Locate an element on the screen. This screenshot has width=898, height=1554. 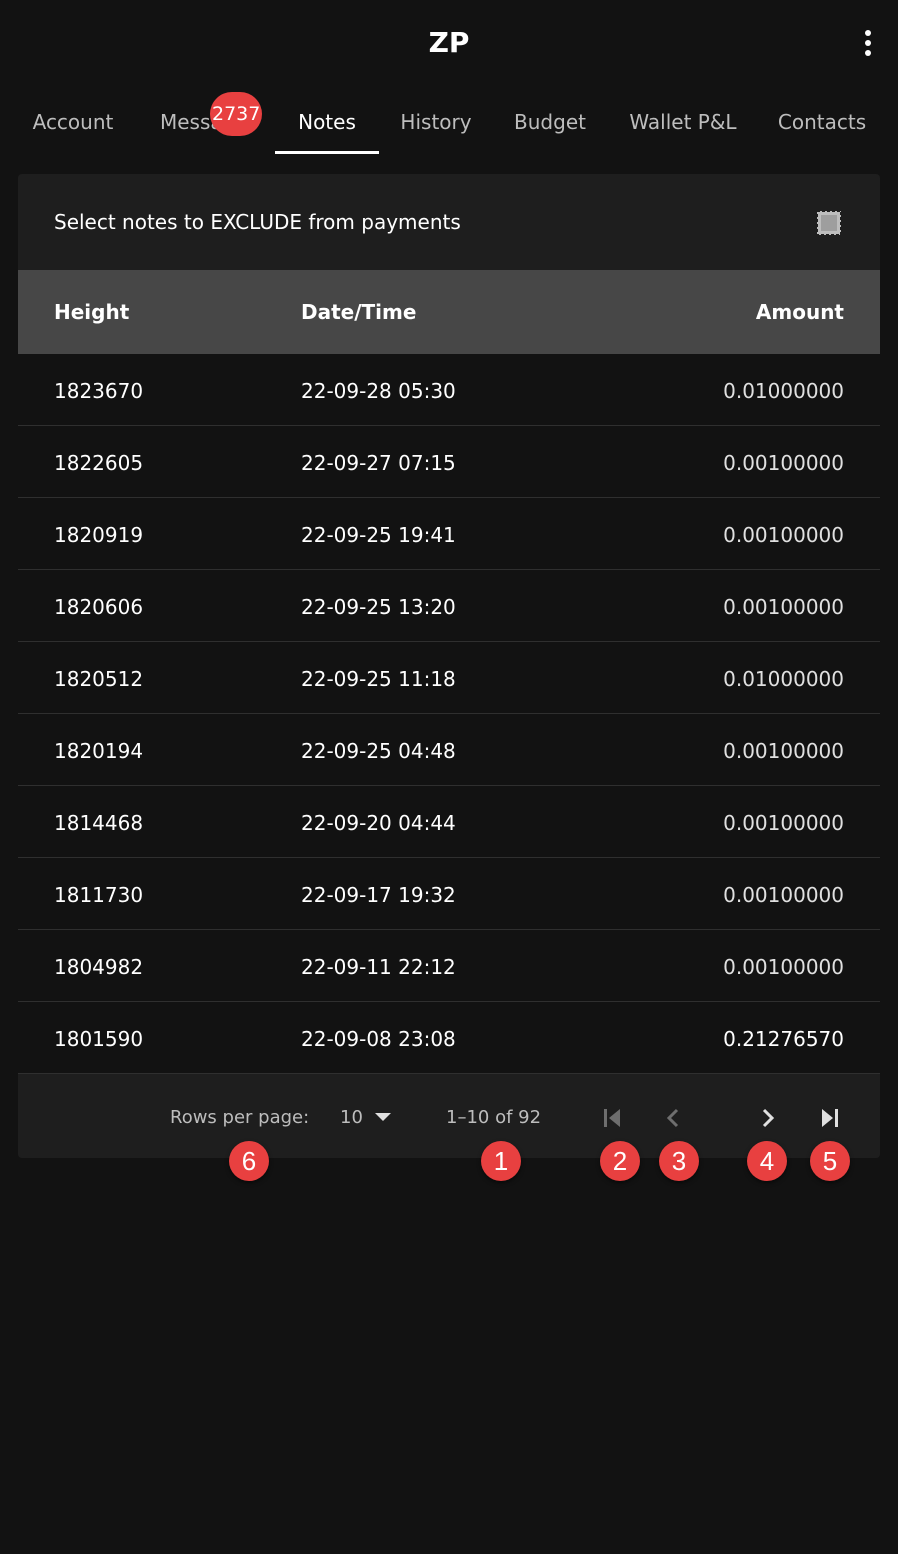
tab-notes: Notes is located at coordinates (327, 122).